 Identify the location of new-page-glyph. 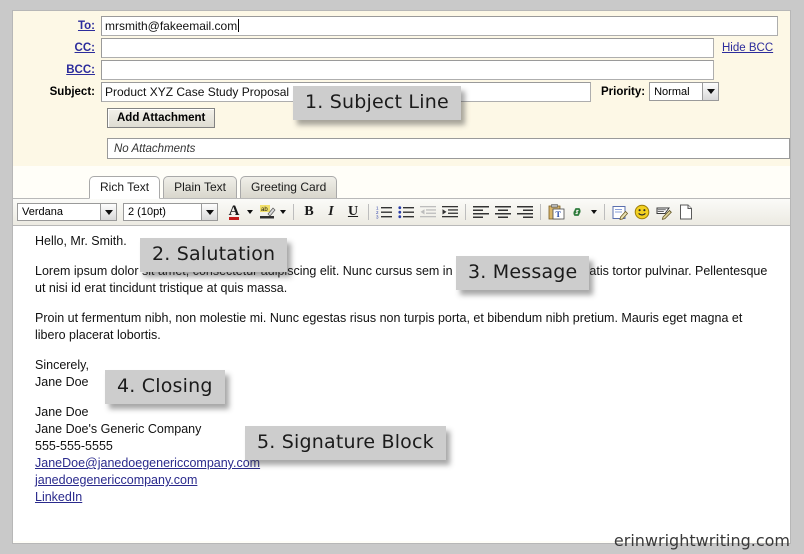
(686, 212).